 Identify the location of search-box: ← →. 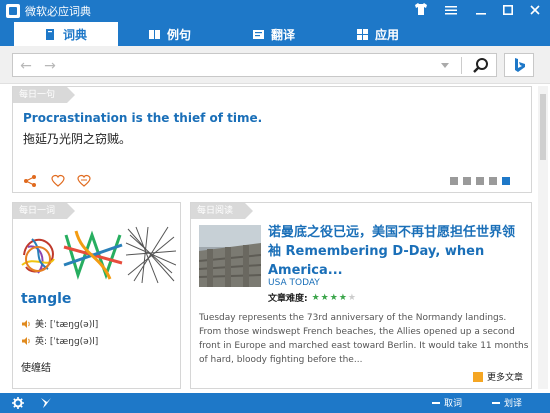
(254, 65).